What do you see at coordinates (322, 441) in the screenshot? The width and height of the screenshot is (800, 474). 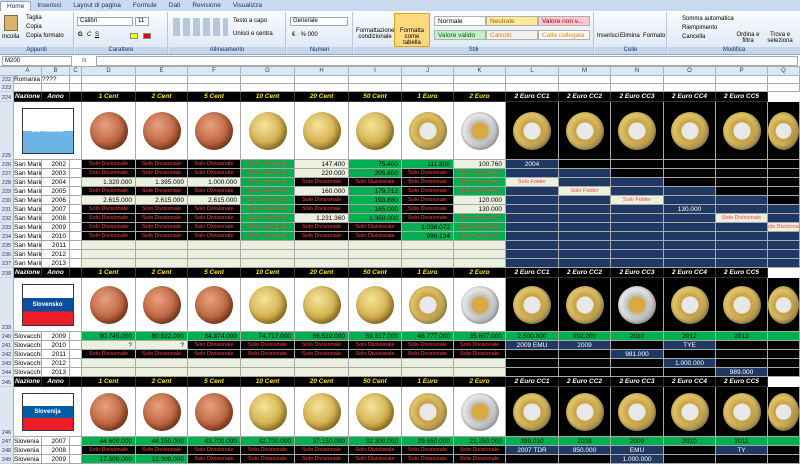 I see `value-cell: 37.150.000` at bounding box center [322, 441].